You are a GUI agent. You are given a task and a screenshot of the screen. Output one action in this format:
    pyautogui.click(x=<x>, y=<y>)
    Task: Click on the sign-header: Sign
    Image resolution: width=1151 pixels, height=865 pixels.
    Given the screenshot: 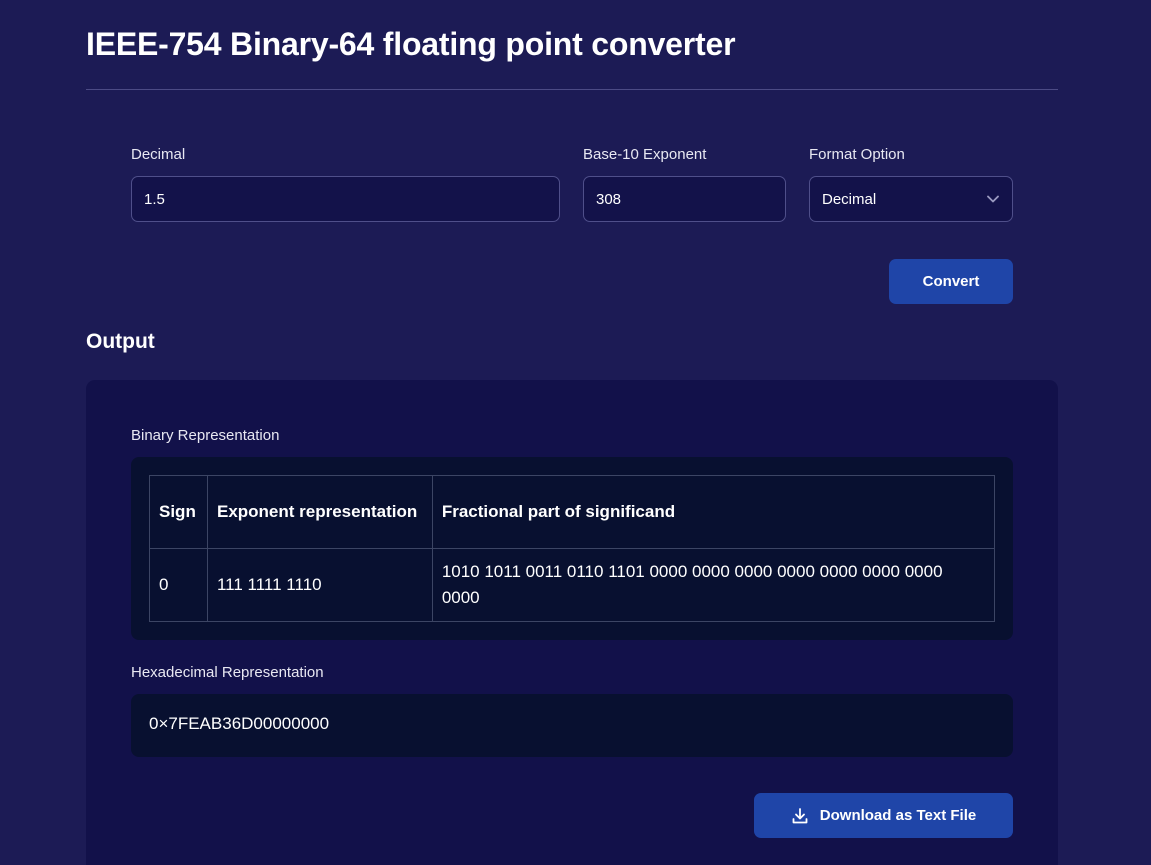 What is the action you would take?
    pyautogui.click(x=178, y=512)
    